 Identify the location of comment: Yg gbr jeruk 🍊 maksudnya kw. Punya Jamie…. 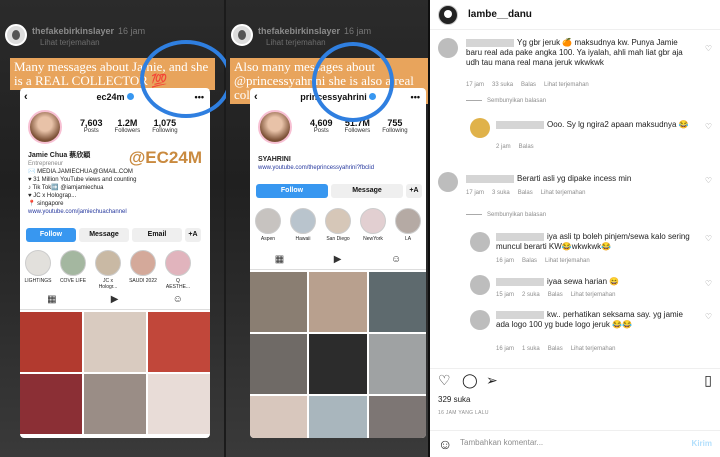
(575, 68).